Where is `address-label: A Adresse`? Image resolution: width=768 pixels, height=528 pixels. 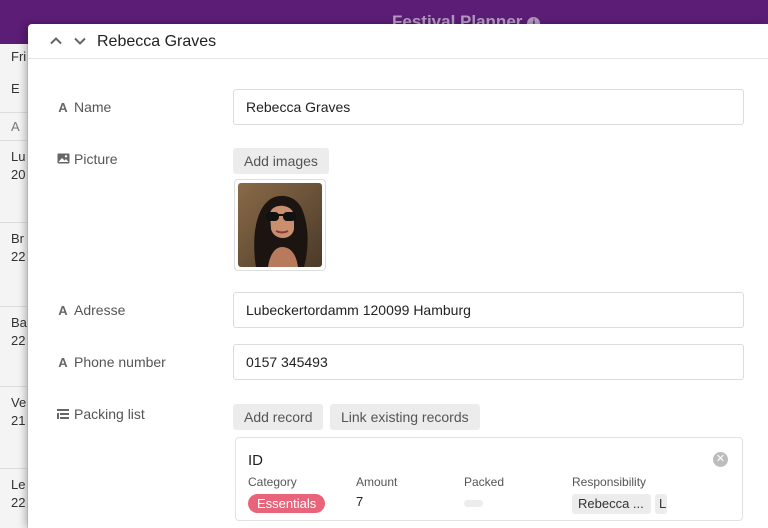 address-label: A Adresse is located at coordinates (90, 310).